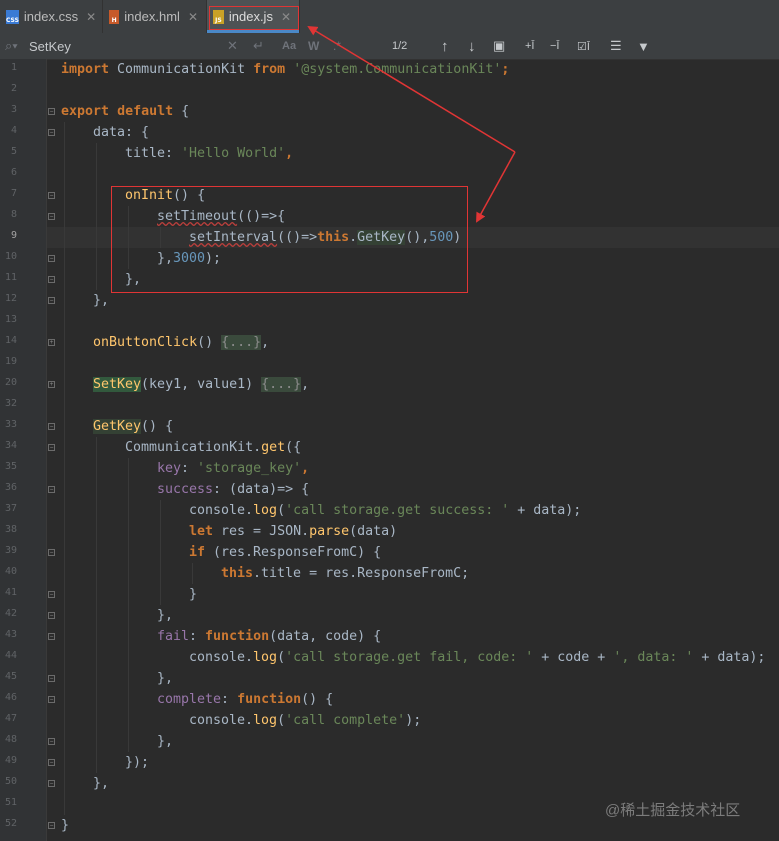  Describe the element at coordinates (121, 132) in the screenshot. I see `code-line-4: data: {` at that location.